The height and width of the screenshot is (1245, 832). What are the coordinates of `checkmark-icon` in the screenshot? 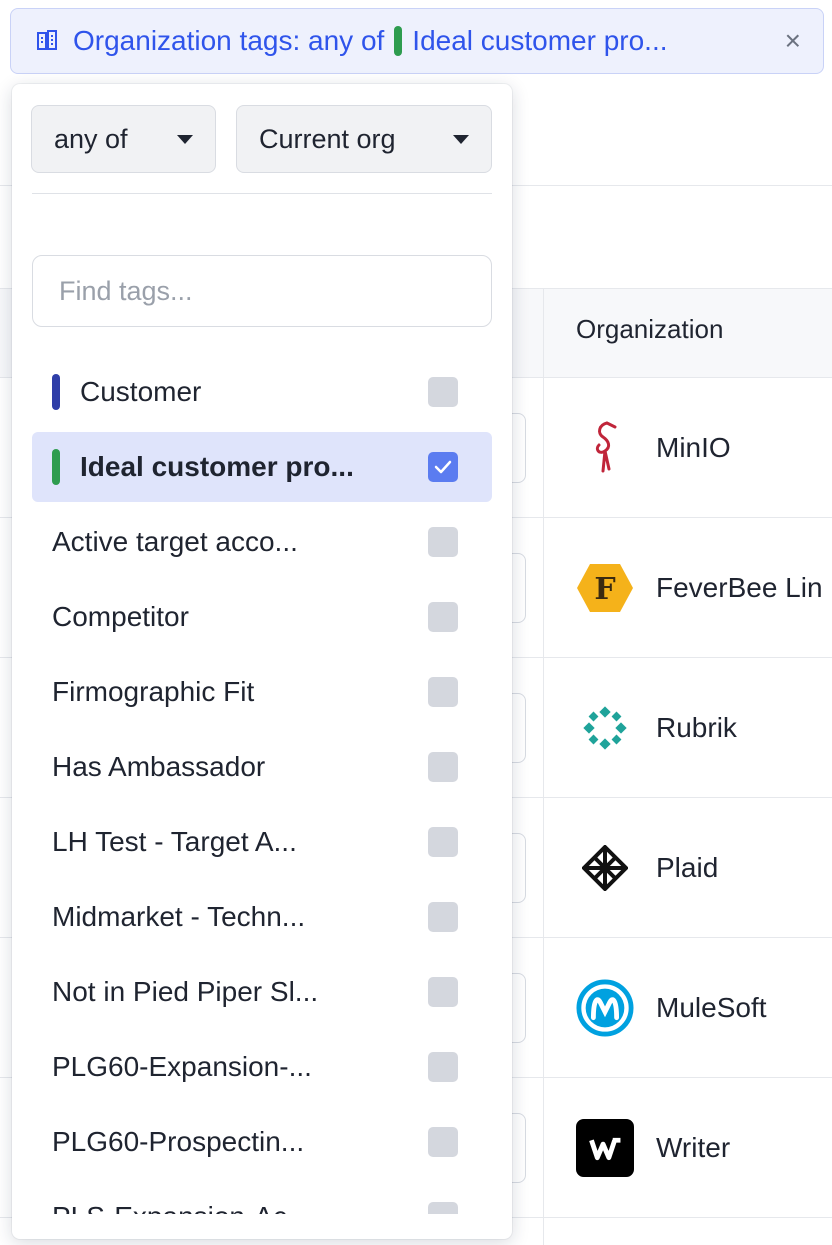 It's located at (443, 467).